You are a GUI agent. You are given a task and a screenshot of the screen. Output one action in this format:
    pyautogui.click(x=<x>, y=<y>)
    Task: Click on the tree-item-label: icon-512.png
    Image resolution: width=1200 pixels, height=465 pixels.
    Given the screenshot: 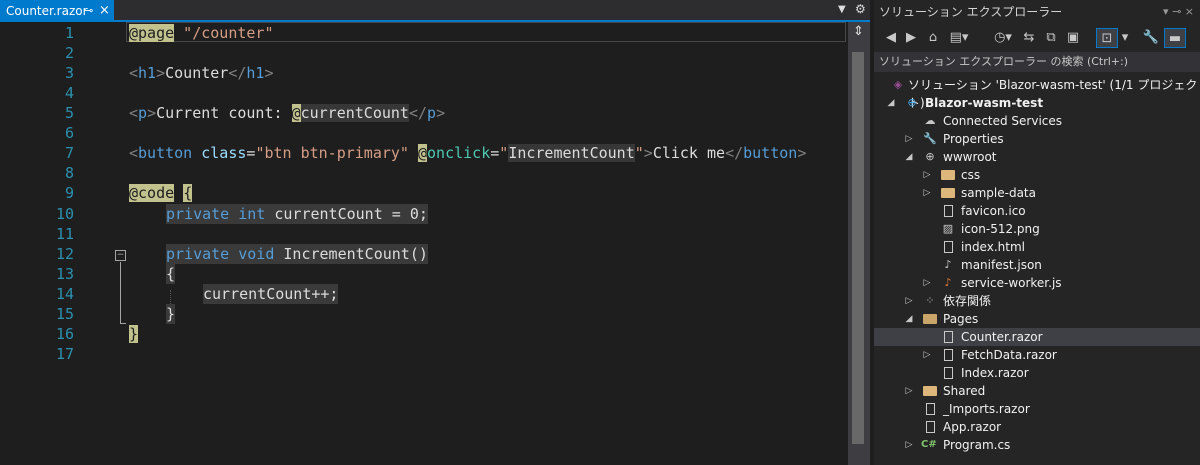 What is the action you would take?
    pyautogui.click(x=1000, y=229)
    